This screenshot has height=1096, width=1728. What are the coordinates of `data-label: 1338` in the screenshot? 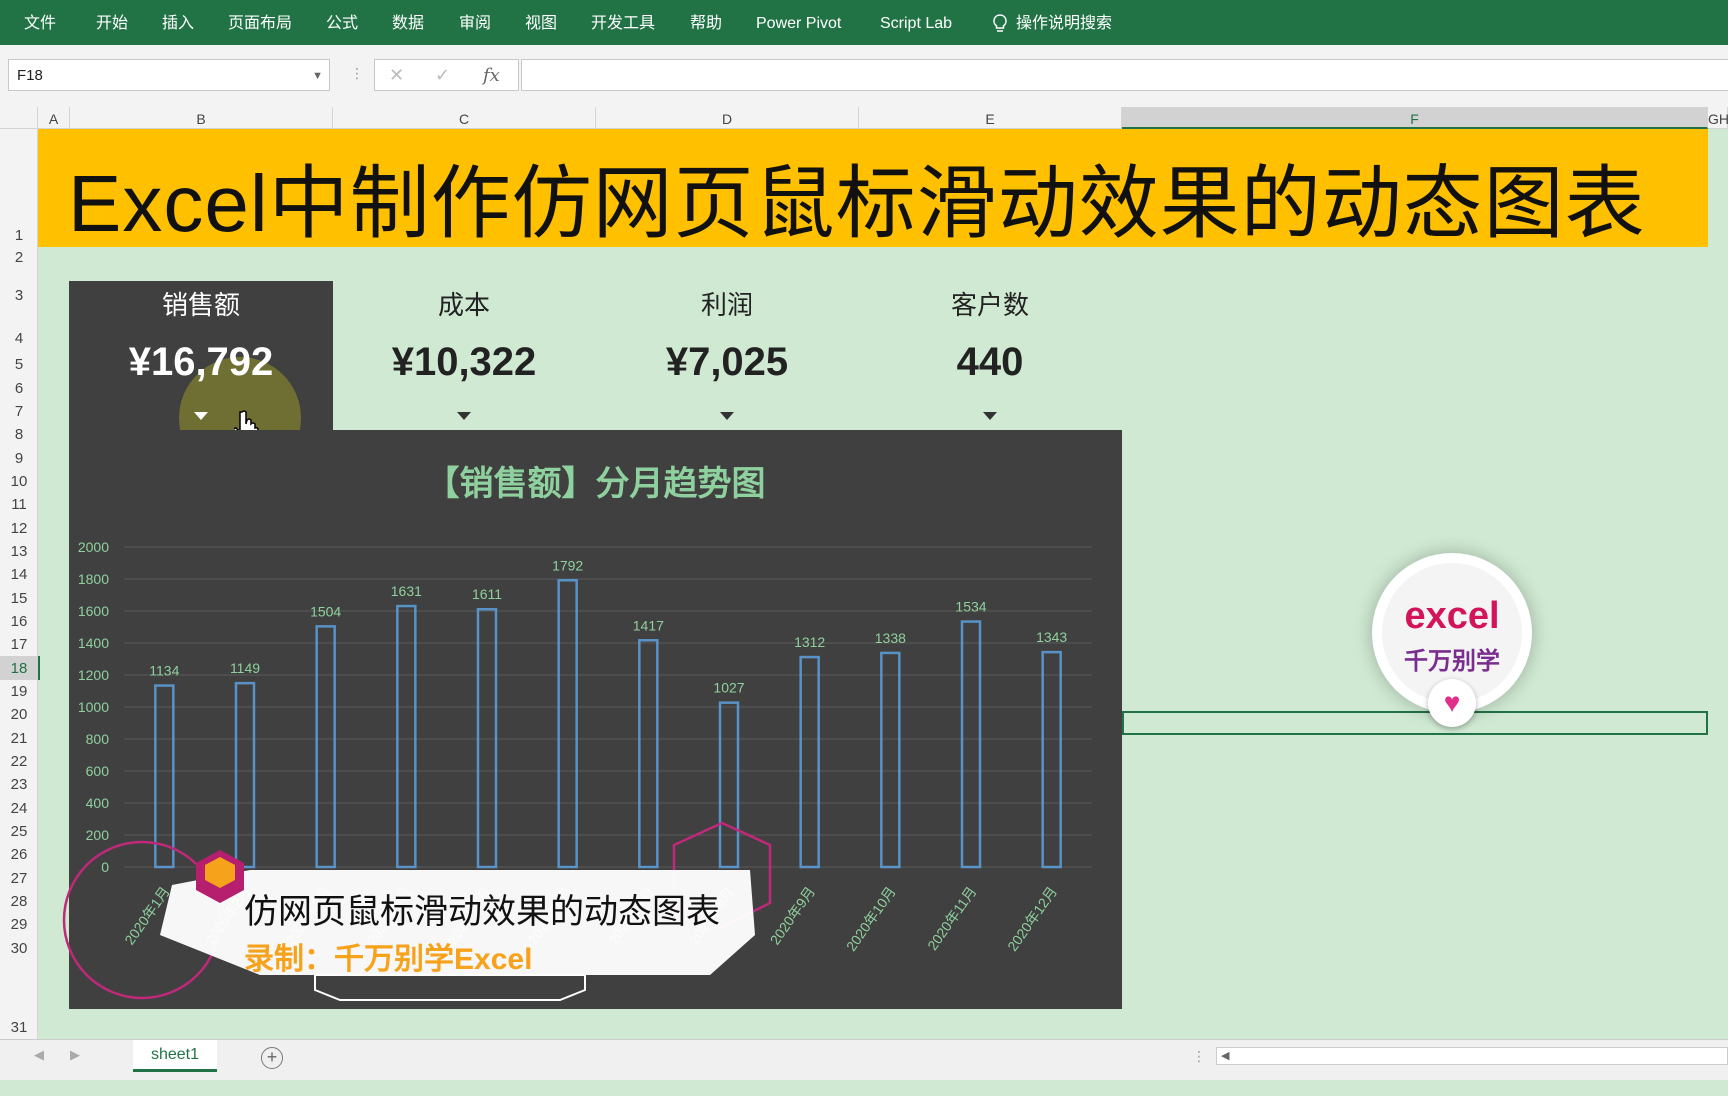 It's located at (890, 638).